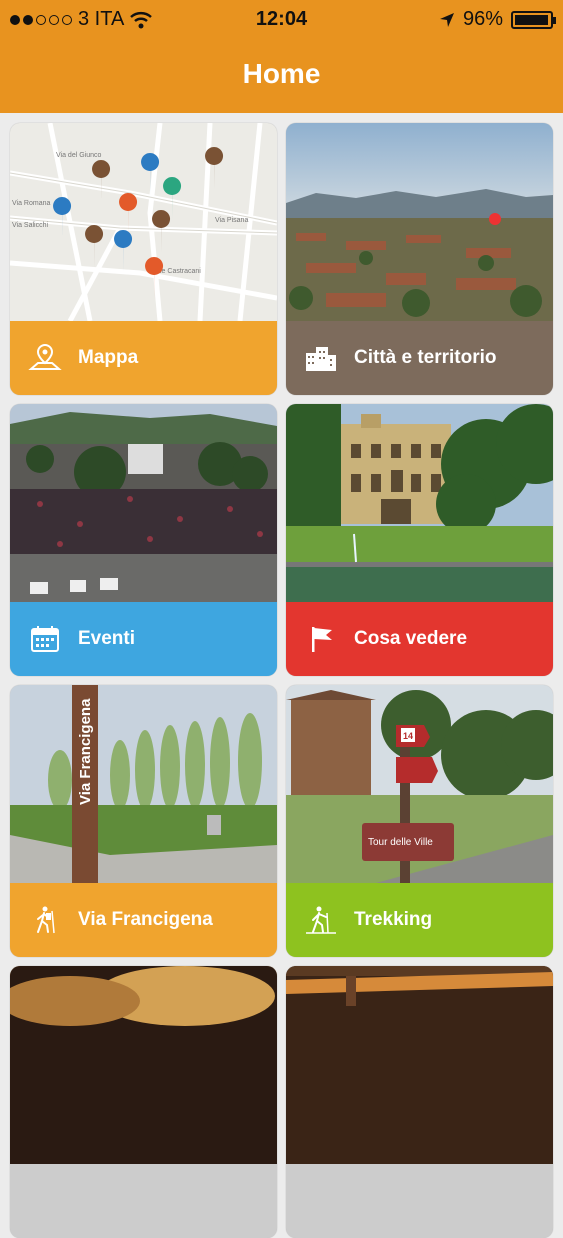 This screenshot has width=563, height=1238. What do you see at coordinates (425, 357) in the screenshot?
I see `tile-label: Città e territorio` at bounding box center [425, 357].